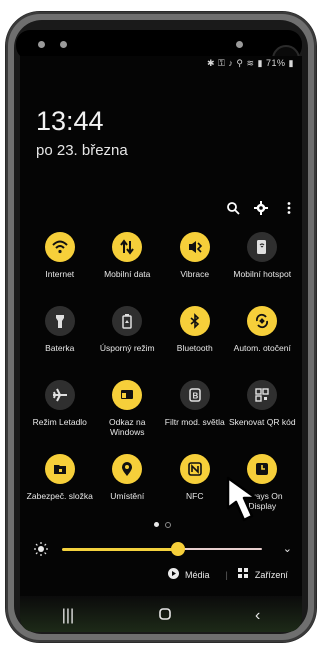  Describe the element at coordinates (195, 496) in the screenshot. I see `tile-label: NFC` at that location.